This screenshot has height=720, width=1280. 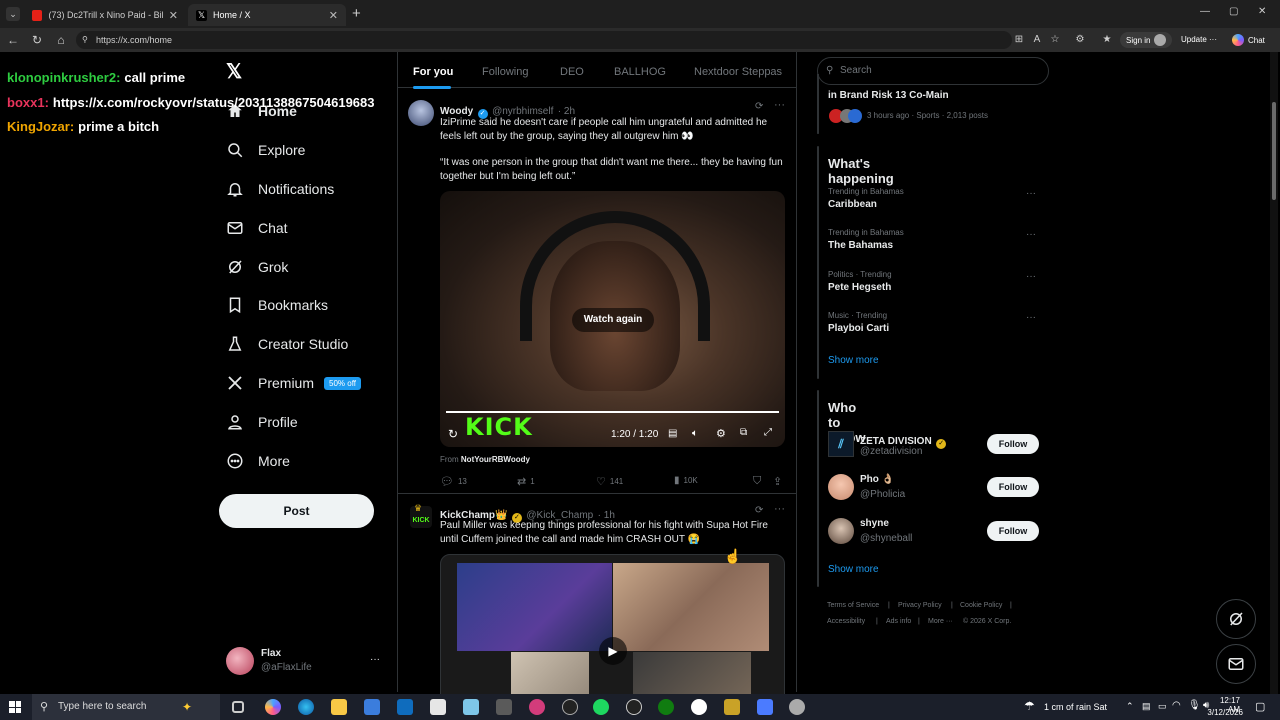 I want to click on notifications-icon: ▢, so click(x=1260, y=706).